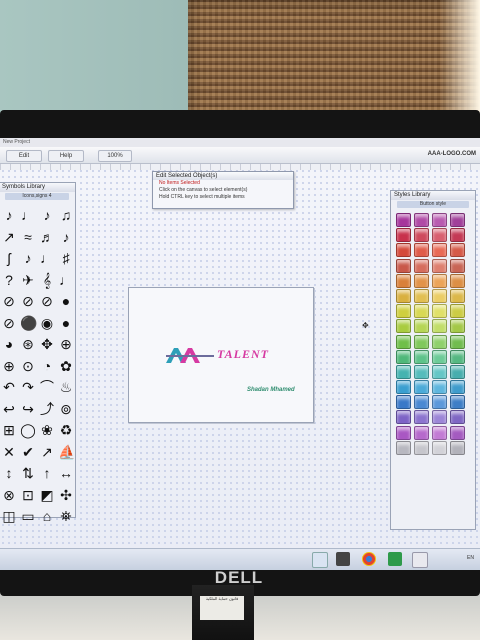  I want to click on symbol-item: ♨, so click(66, 388).